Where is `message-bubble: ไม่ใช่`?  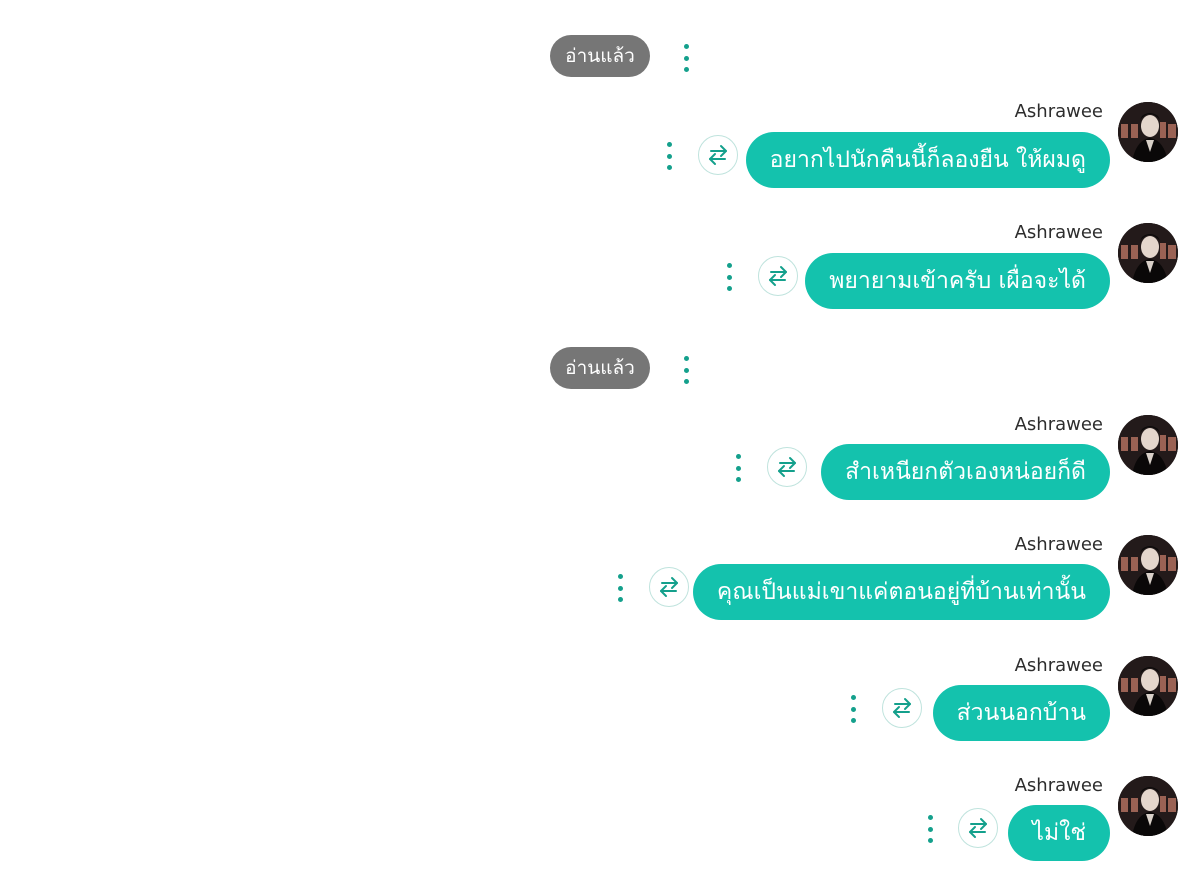 message-bubble: ไม่ใช่ is located at coordinates (1059, 833).